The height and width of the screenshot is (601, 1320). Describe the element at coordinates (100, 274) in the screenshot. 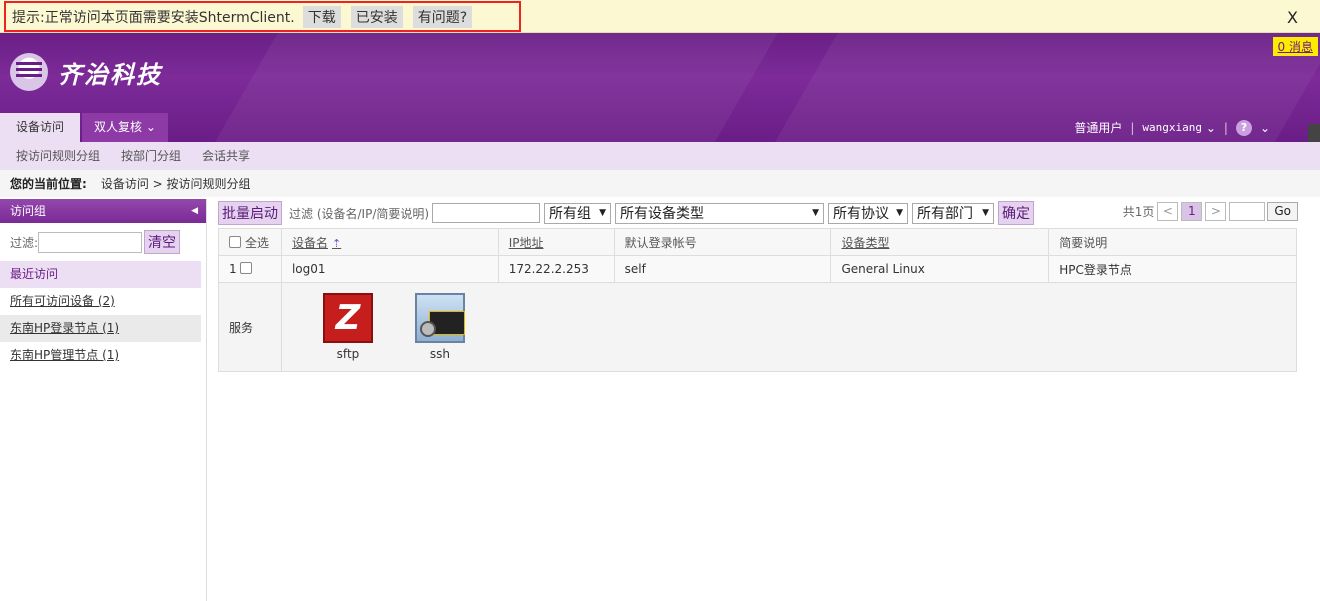

I see `sidebar-recent-heading: 最近访问` at that location.